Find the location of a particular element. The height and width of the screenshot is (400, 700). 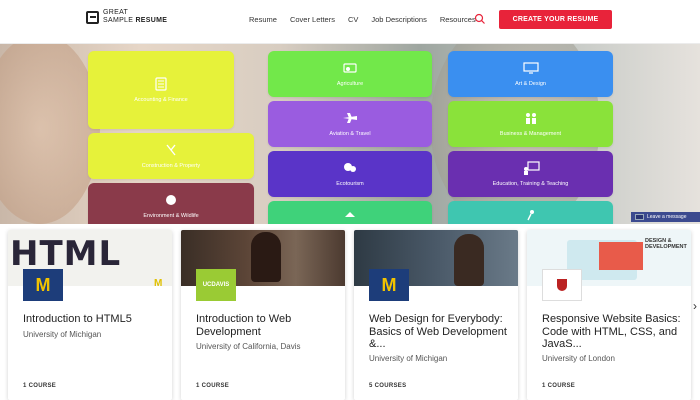

tile-label: Ecotourism is located at coordinates (350, 184).